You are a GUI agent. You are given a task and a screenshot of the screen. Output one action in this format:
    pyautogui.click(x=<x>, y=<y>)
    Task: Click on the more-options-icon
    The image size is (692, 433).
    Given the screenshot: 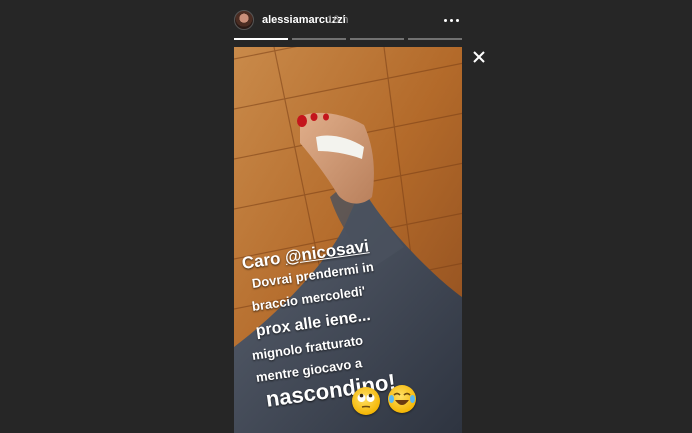 What is the action you would take?
    pyautogui.click(x=451, y=20)
    